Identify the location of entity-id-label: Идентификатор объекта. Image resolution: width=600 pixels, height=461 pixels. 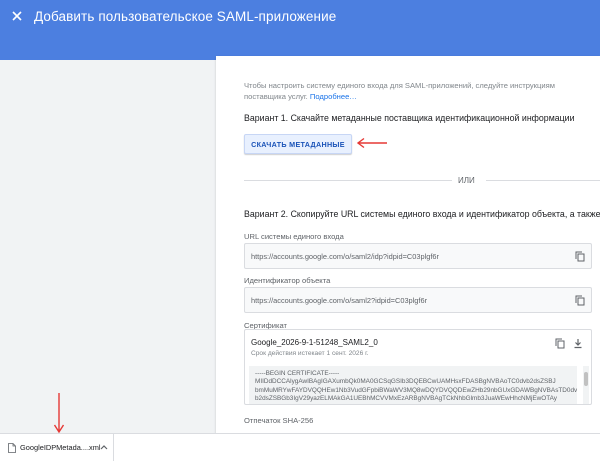
(287, 280).